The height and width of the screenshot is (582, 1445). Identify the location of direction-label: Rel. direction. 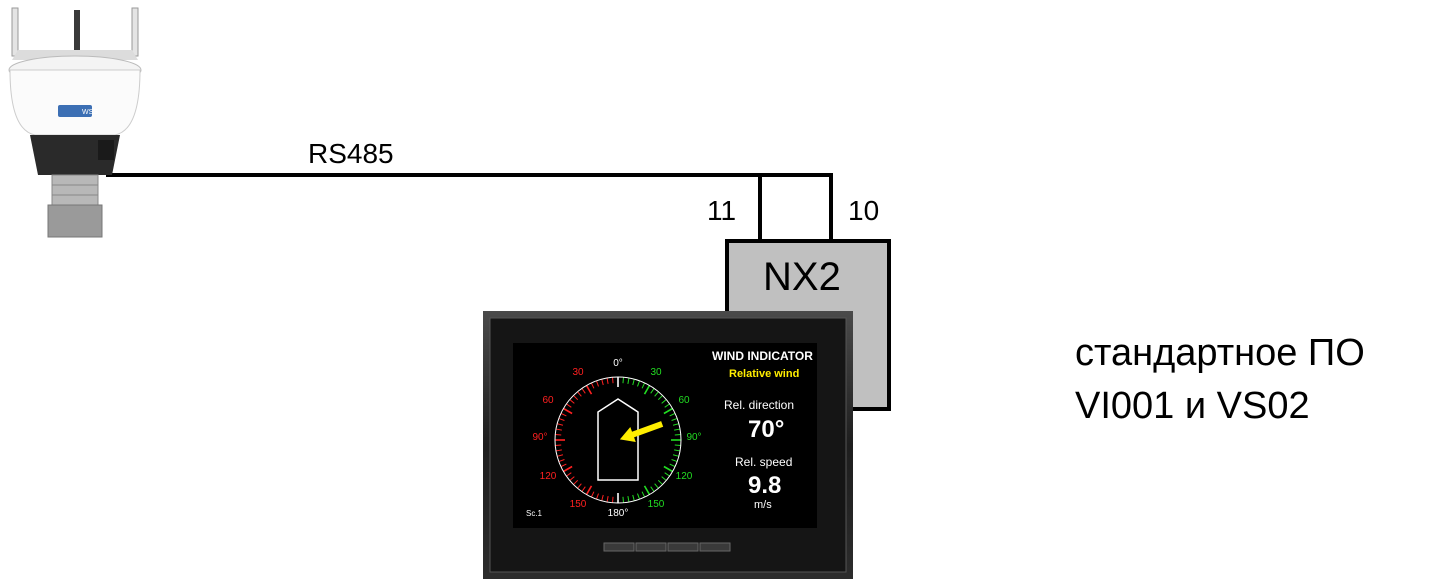
(759, 405).